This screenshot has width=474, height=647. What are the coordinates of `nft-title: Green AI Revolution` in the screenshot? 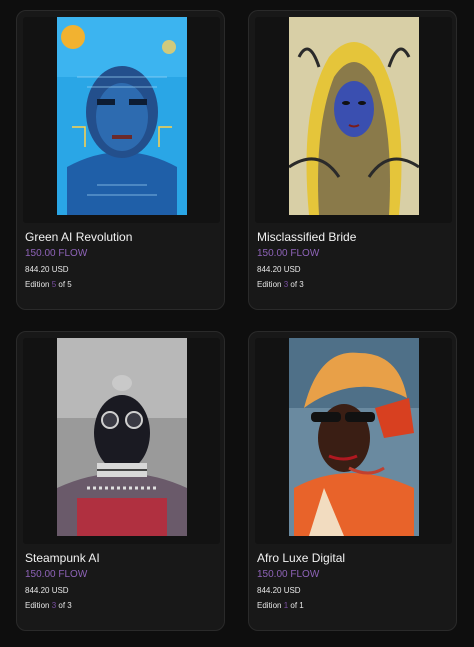 It's located at (78, 237).